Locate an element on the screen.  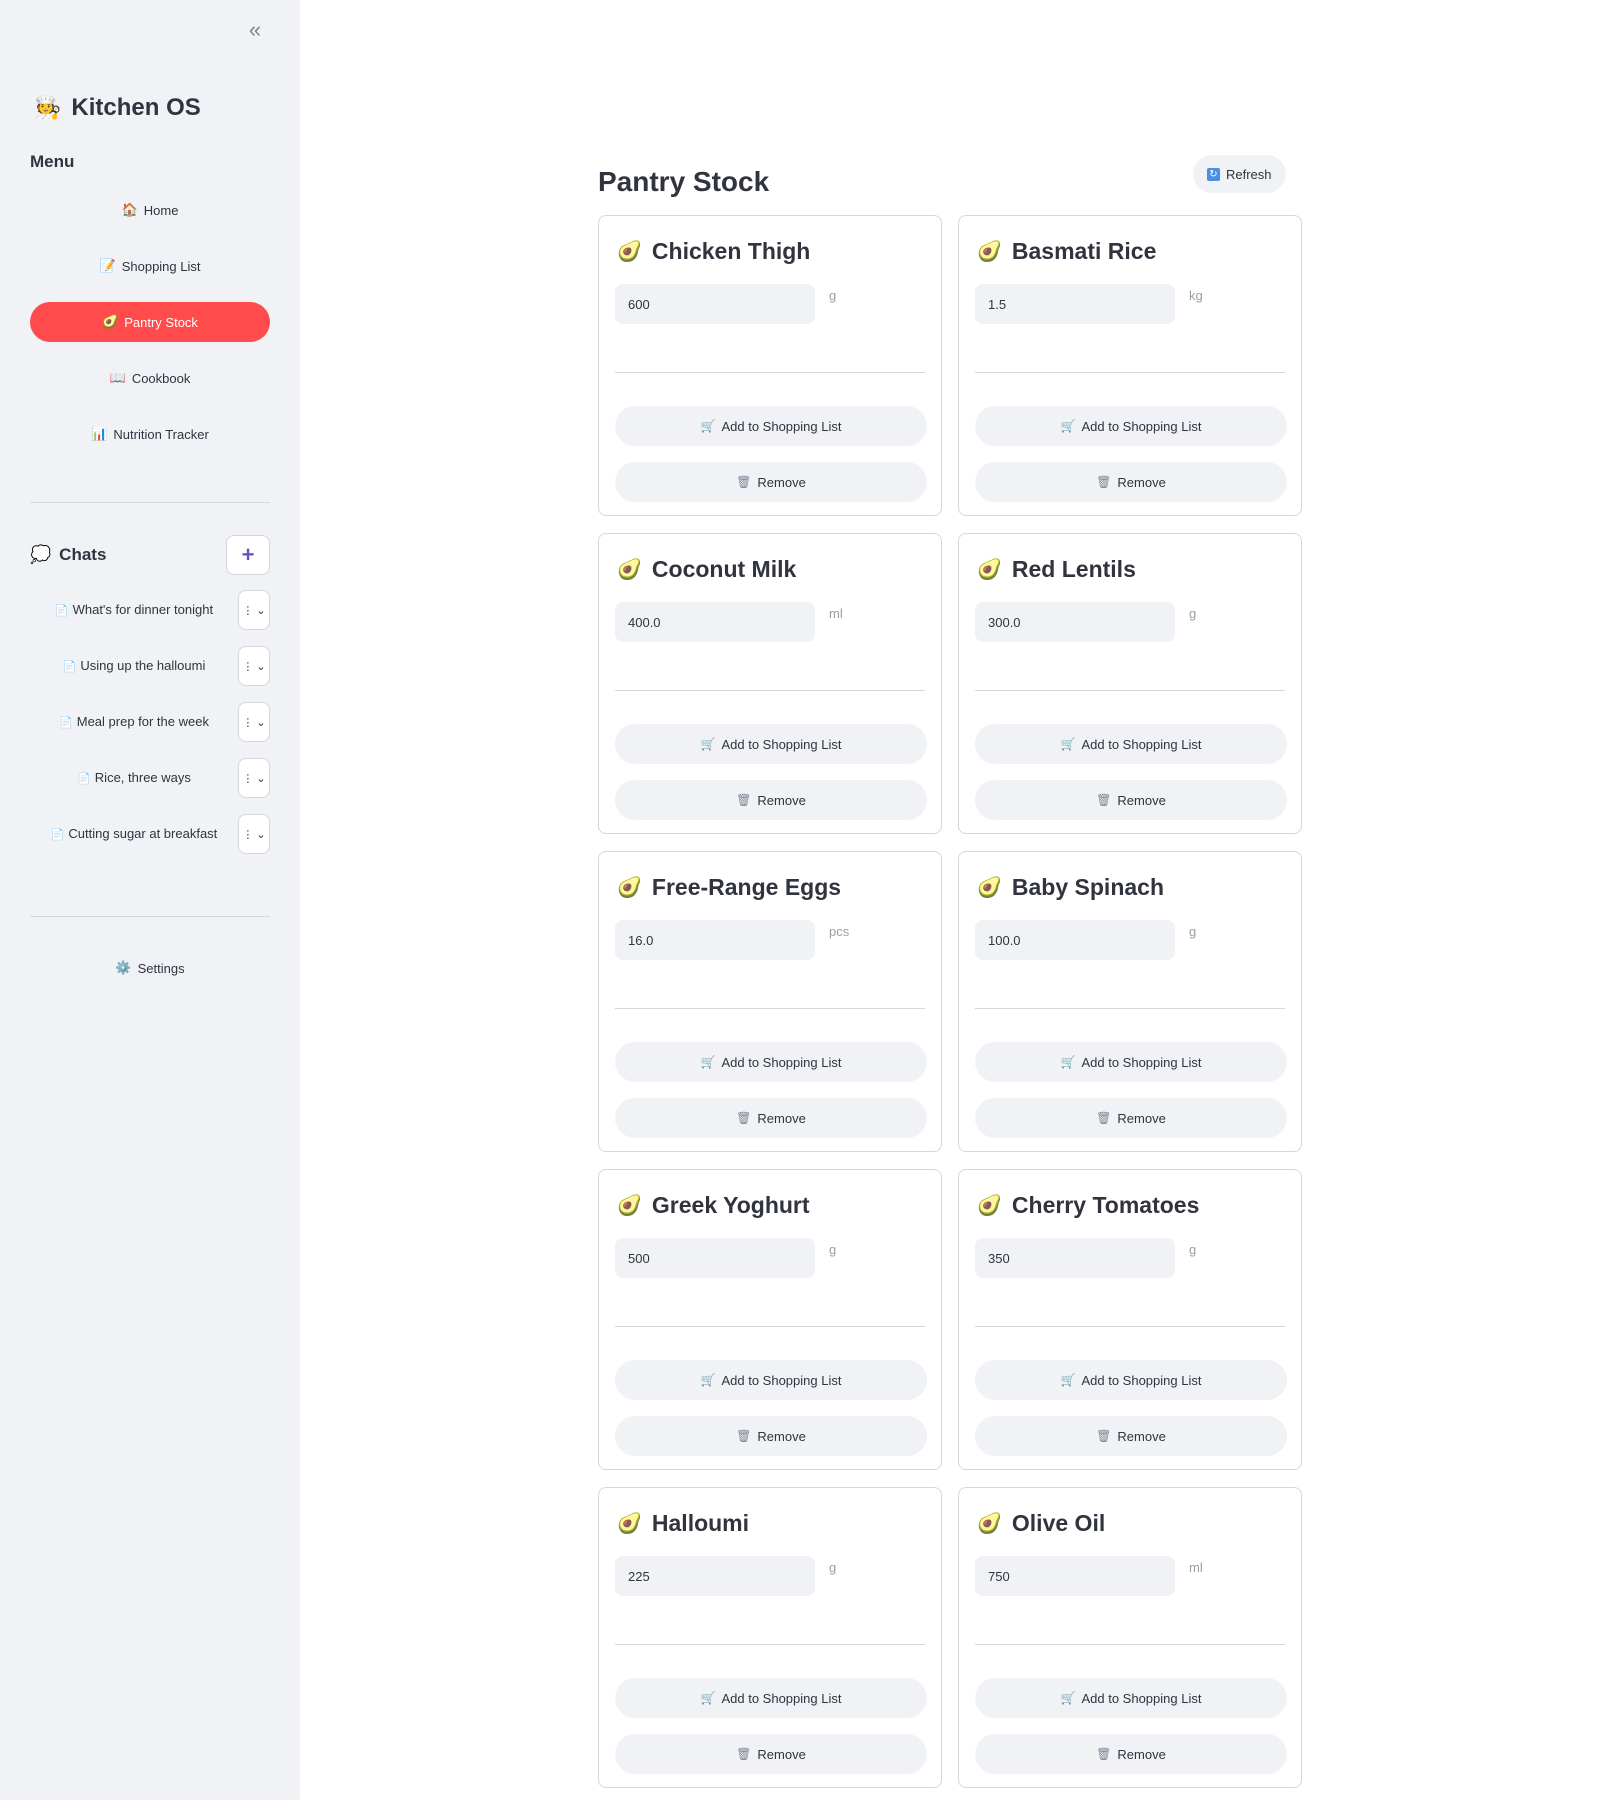
chat-item-link: 📄 What's for dinner tonight is located at coordinates (134, 610).